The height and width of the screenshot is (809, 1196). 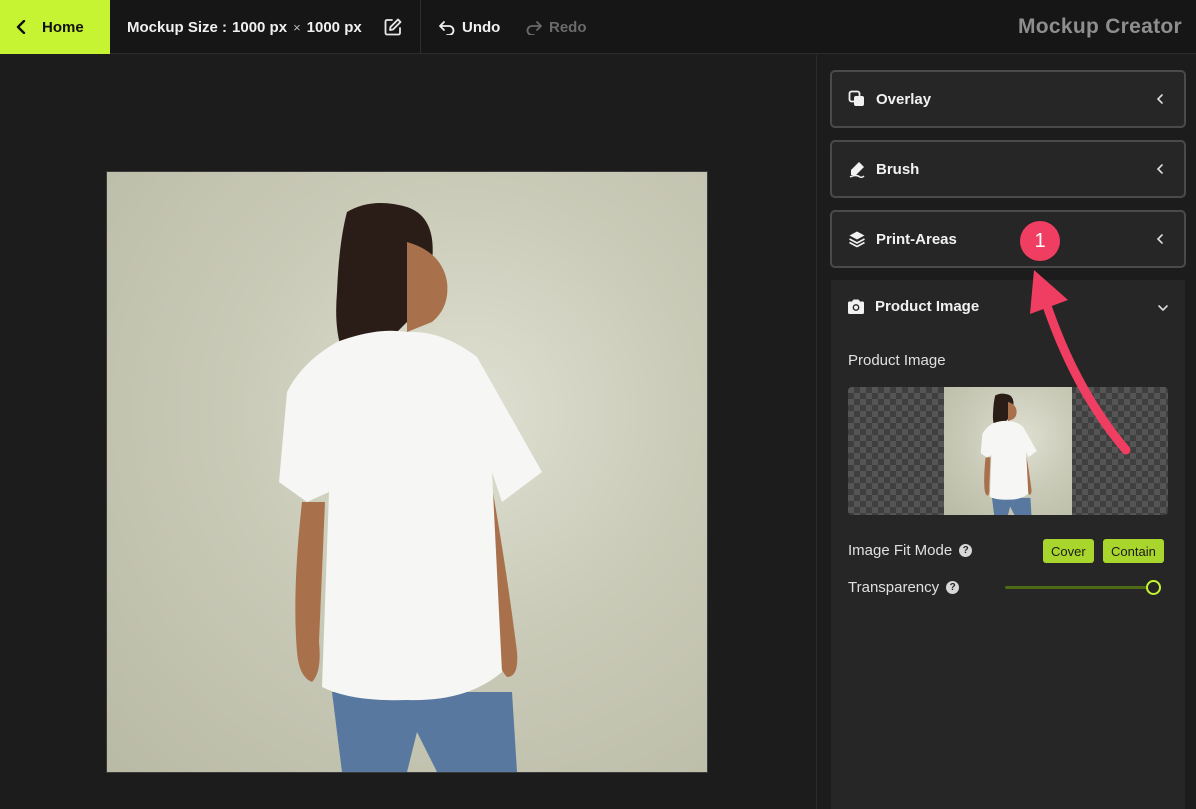 What do you see at coordinates (1008, 99) in the screenshot?
I see `overlay-section: Overlay` at bounding box center [1008, 99].